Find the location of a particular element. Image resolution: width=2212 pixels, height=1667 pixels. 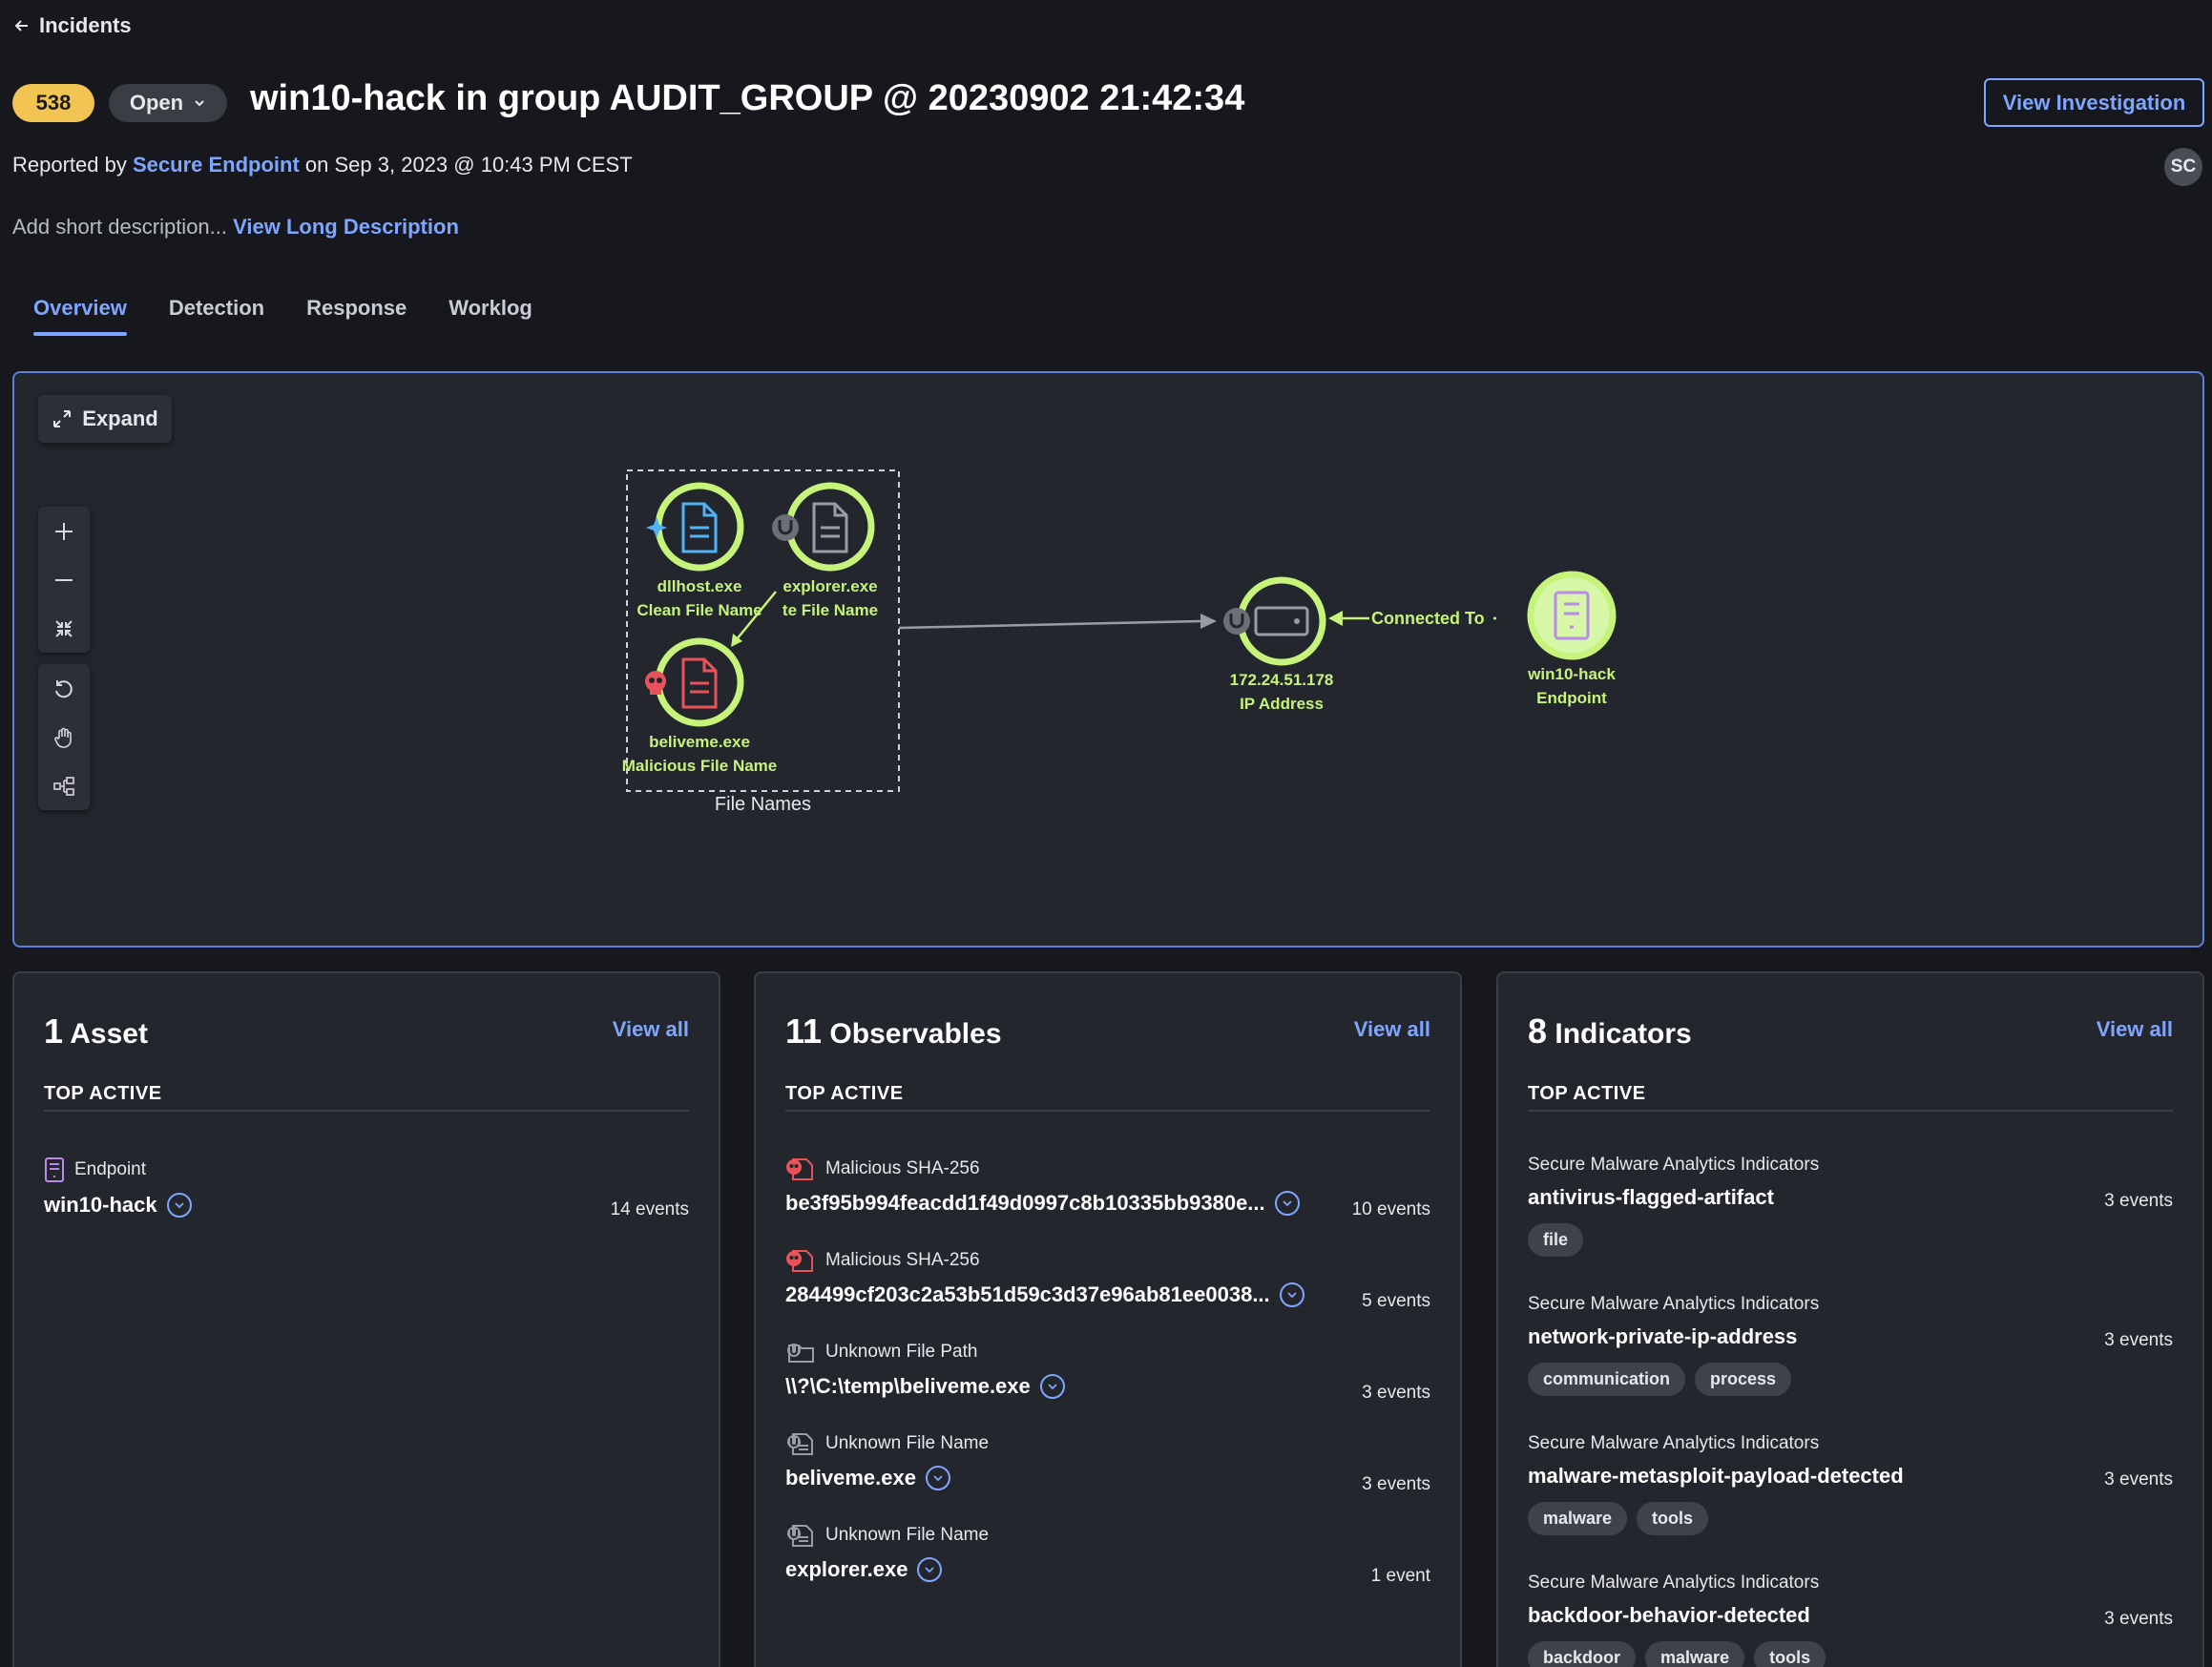

node-explorer is located at coordinates (824, 527).